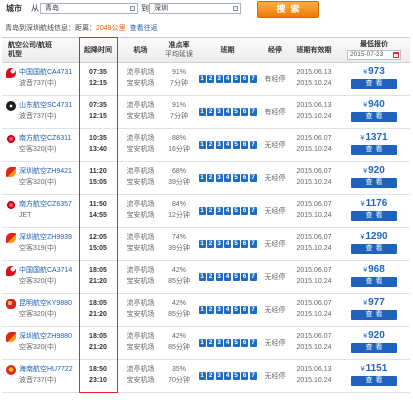  Describe the element at coordinates (179, 178) in the screenshot. I see `punctuality-cell: 68% 39分钟` at that location.